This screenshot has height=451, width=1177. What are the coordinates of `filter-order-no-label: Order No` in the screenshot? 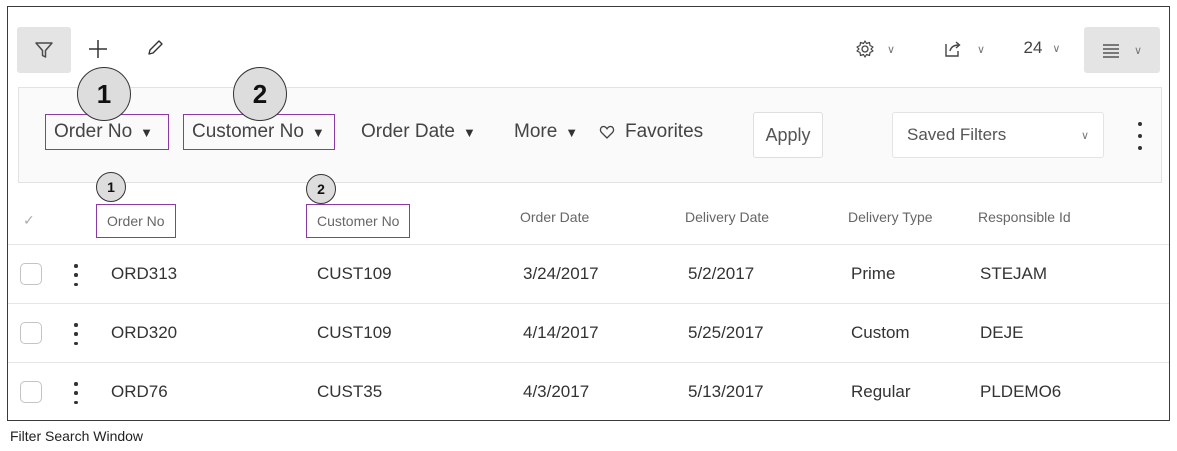 It's located at (93, 131).